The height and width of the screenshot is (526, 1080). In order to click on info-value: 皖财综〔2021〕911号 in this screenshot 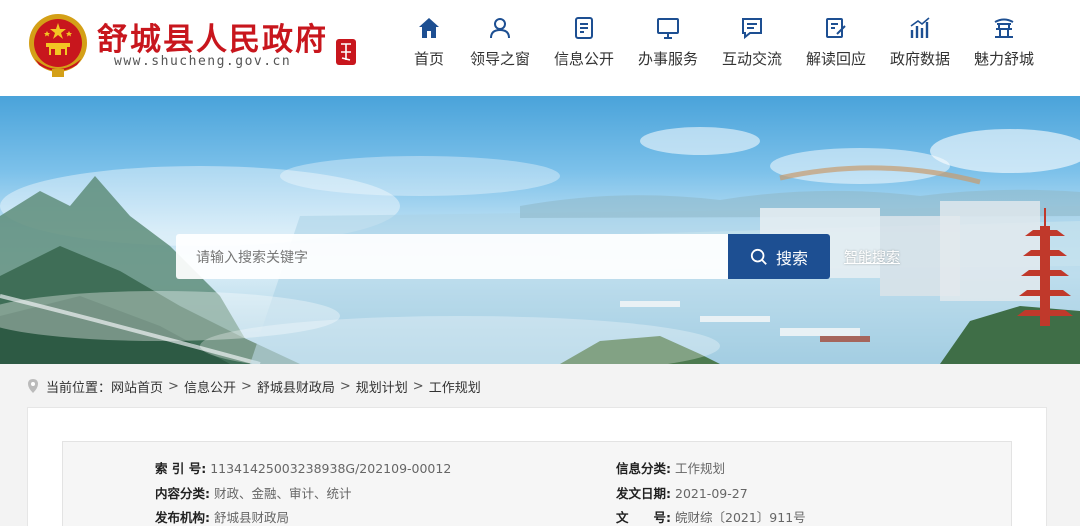, I will do `click(740, 517)`.